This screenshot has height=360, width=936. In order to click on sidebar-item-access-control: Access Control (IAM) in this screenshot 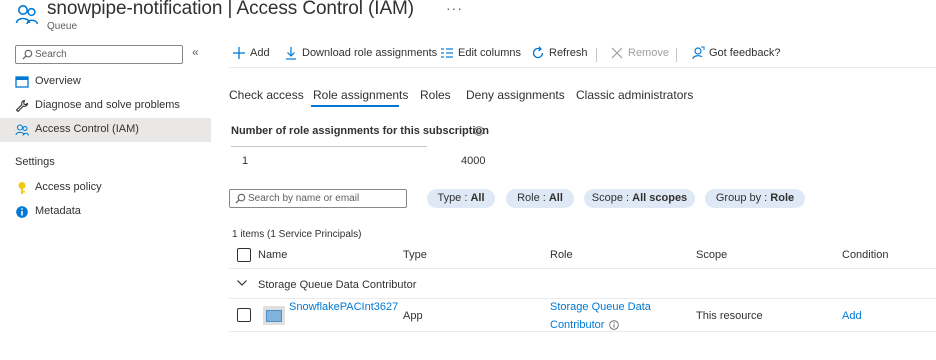, I will do `click(105, 130)`.